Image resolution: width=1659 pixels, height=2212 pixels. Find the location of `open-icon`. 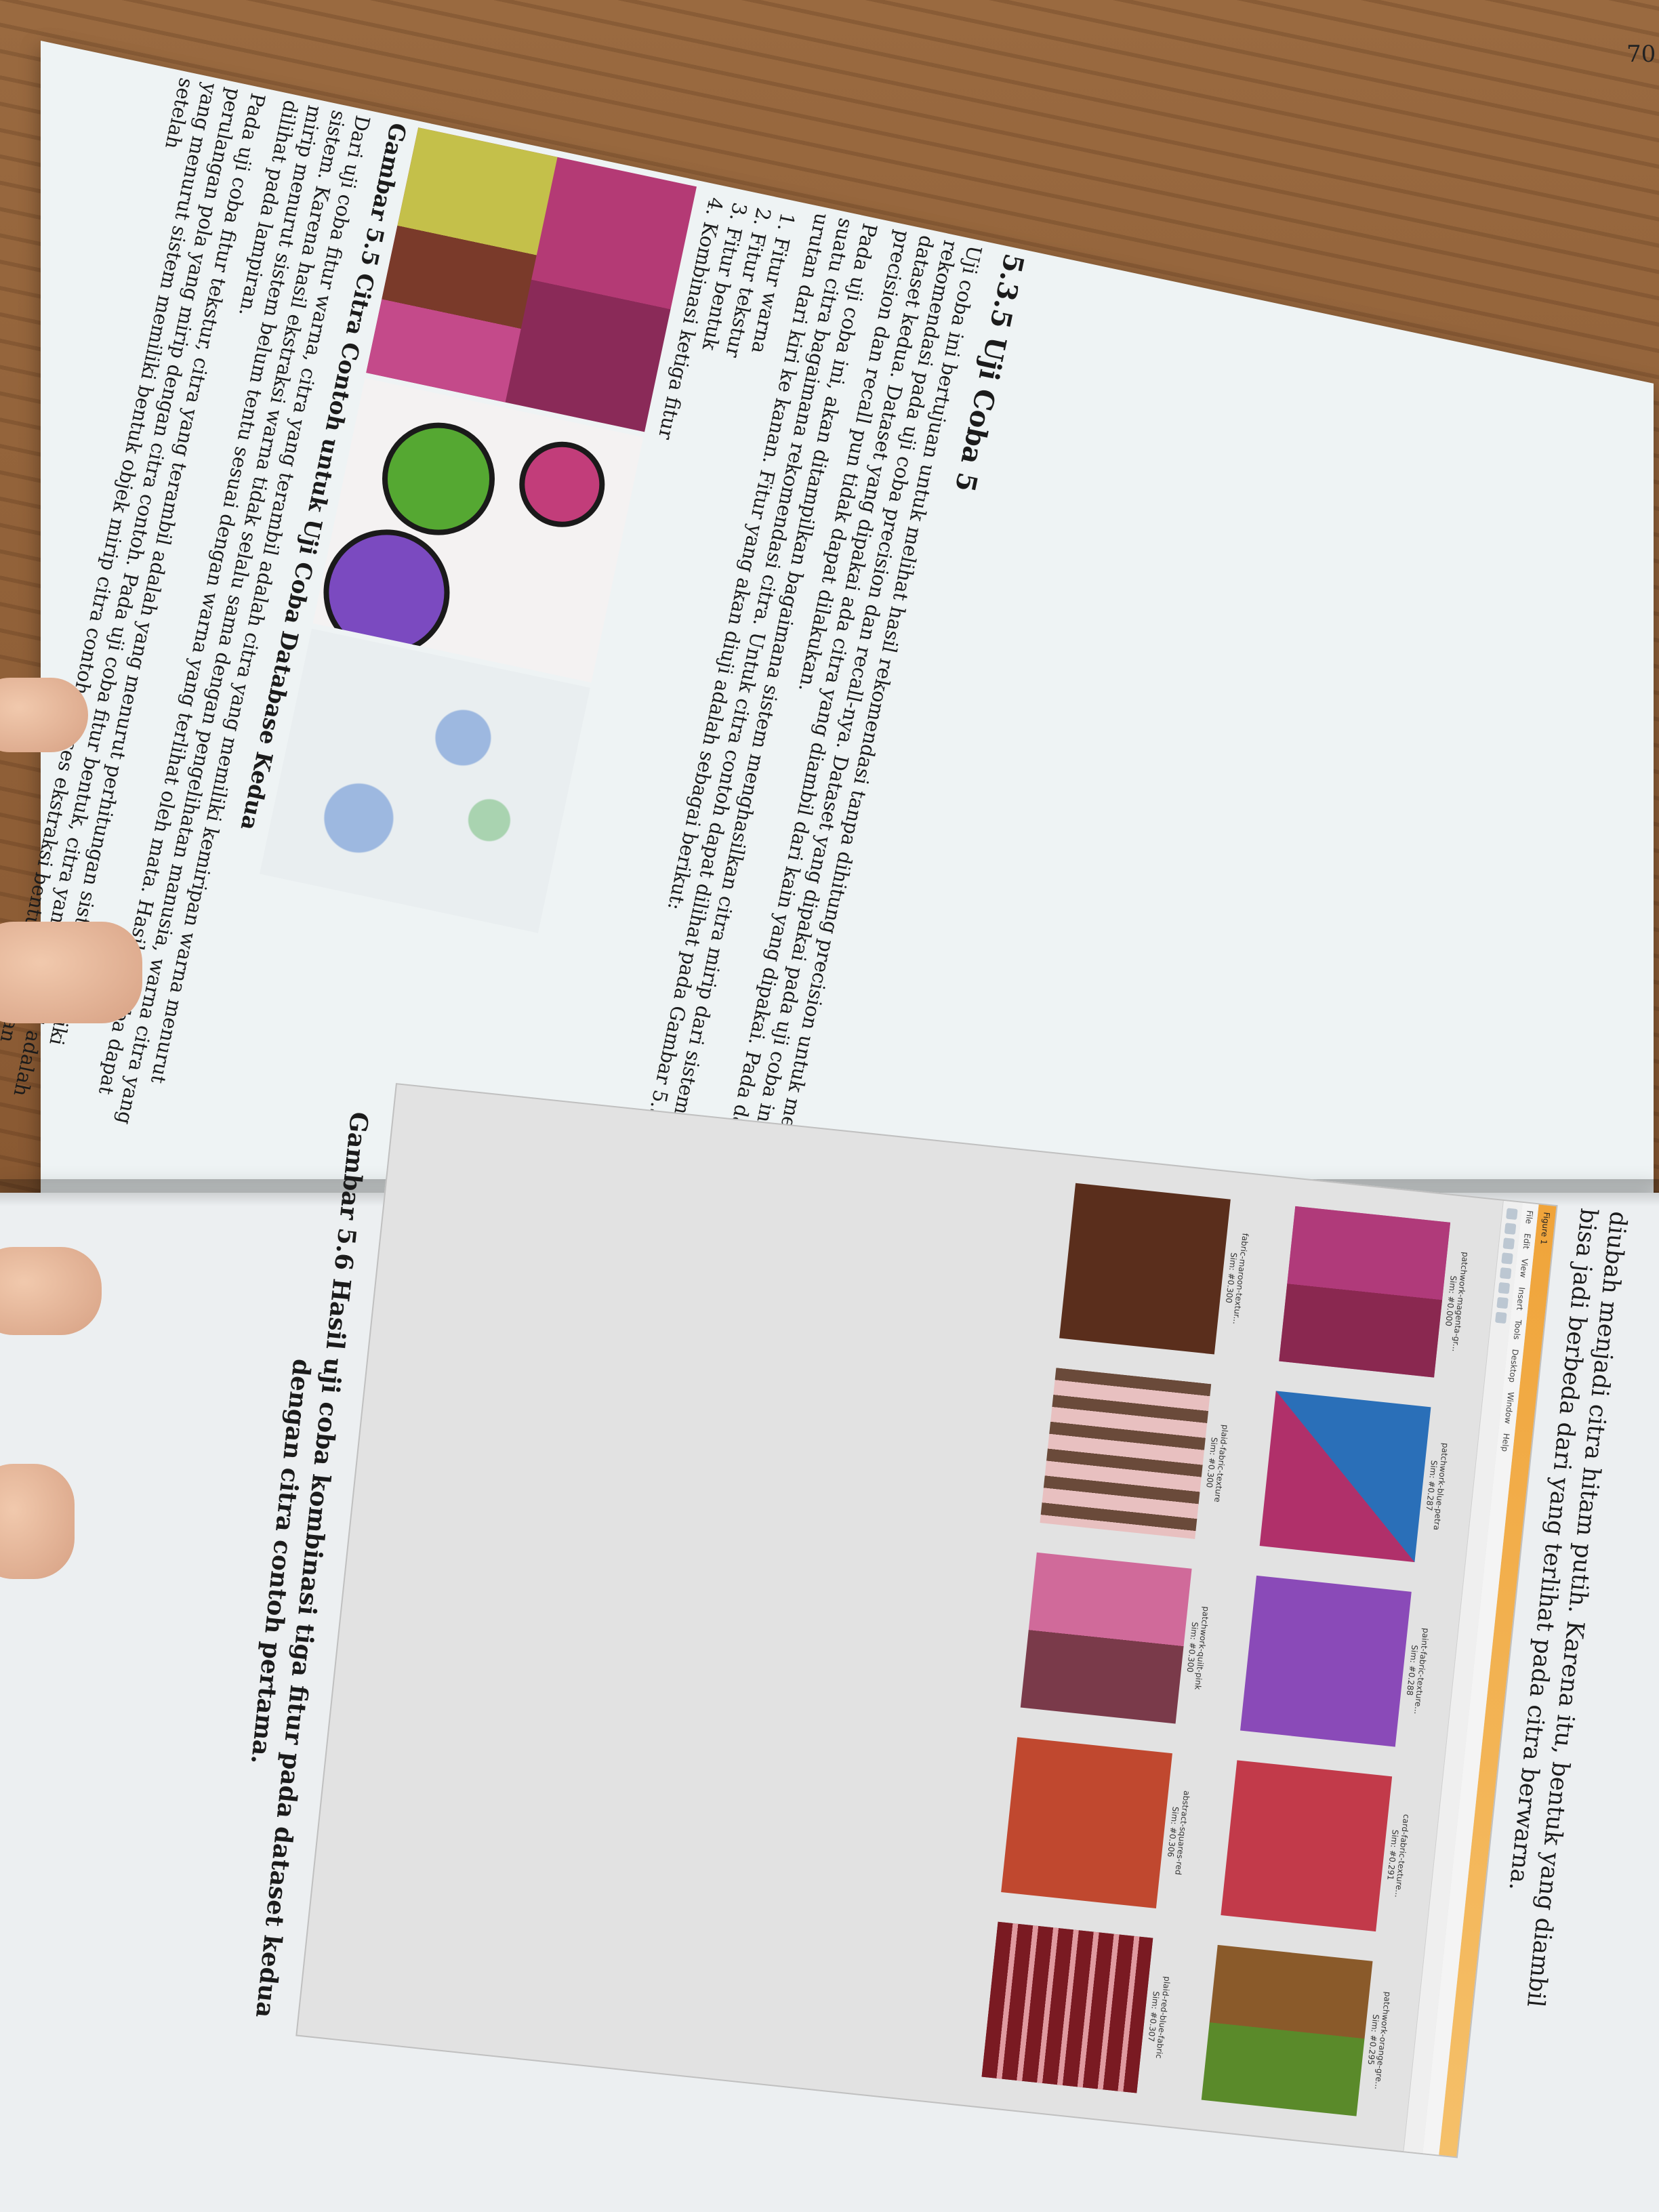

open-icon is located at coordinates (1510, 1229).